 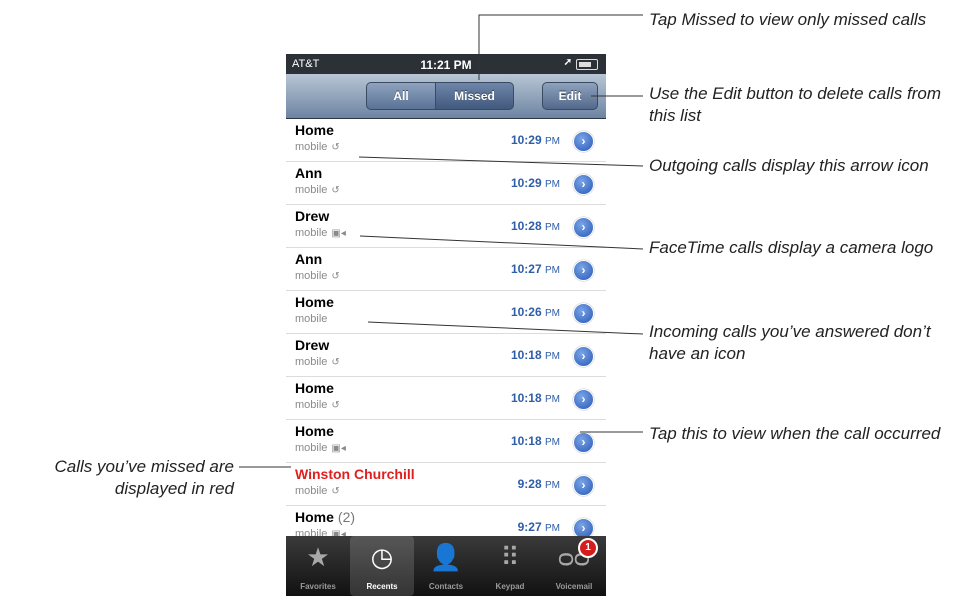 What do you see at coordinates (318, 586) in the screenshot?
I see `tab-label: Favorites` at bounding box center [318, 586].